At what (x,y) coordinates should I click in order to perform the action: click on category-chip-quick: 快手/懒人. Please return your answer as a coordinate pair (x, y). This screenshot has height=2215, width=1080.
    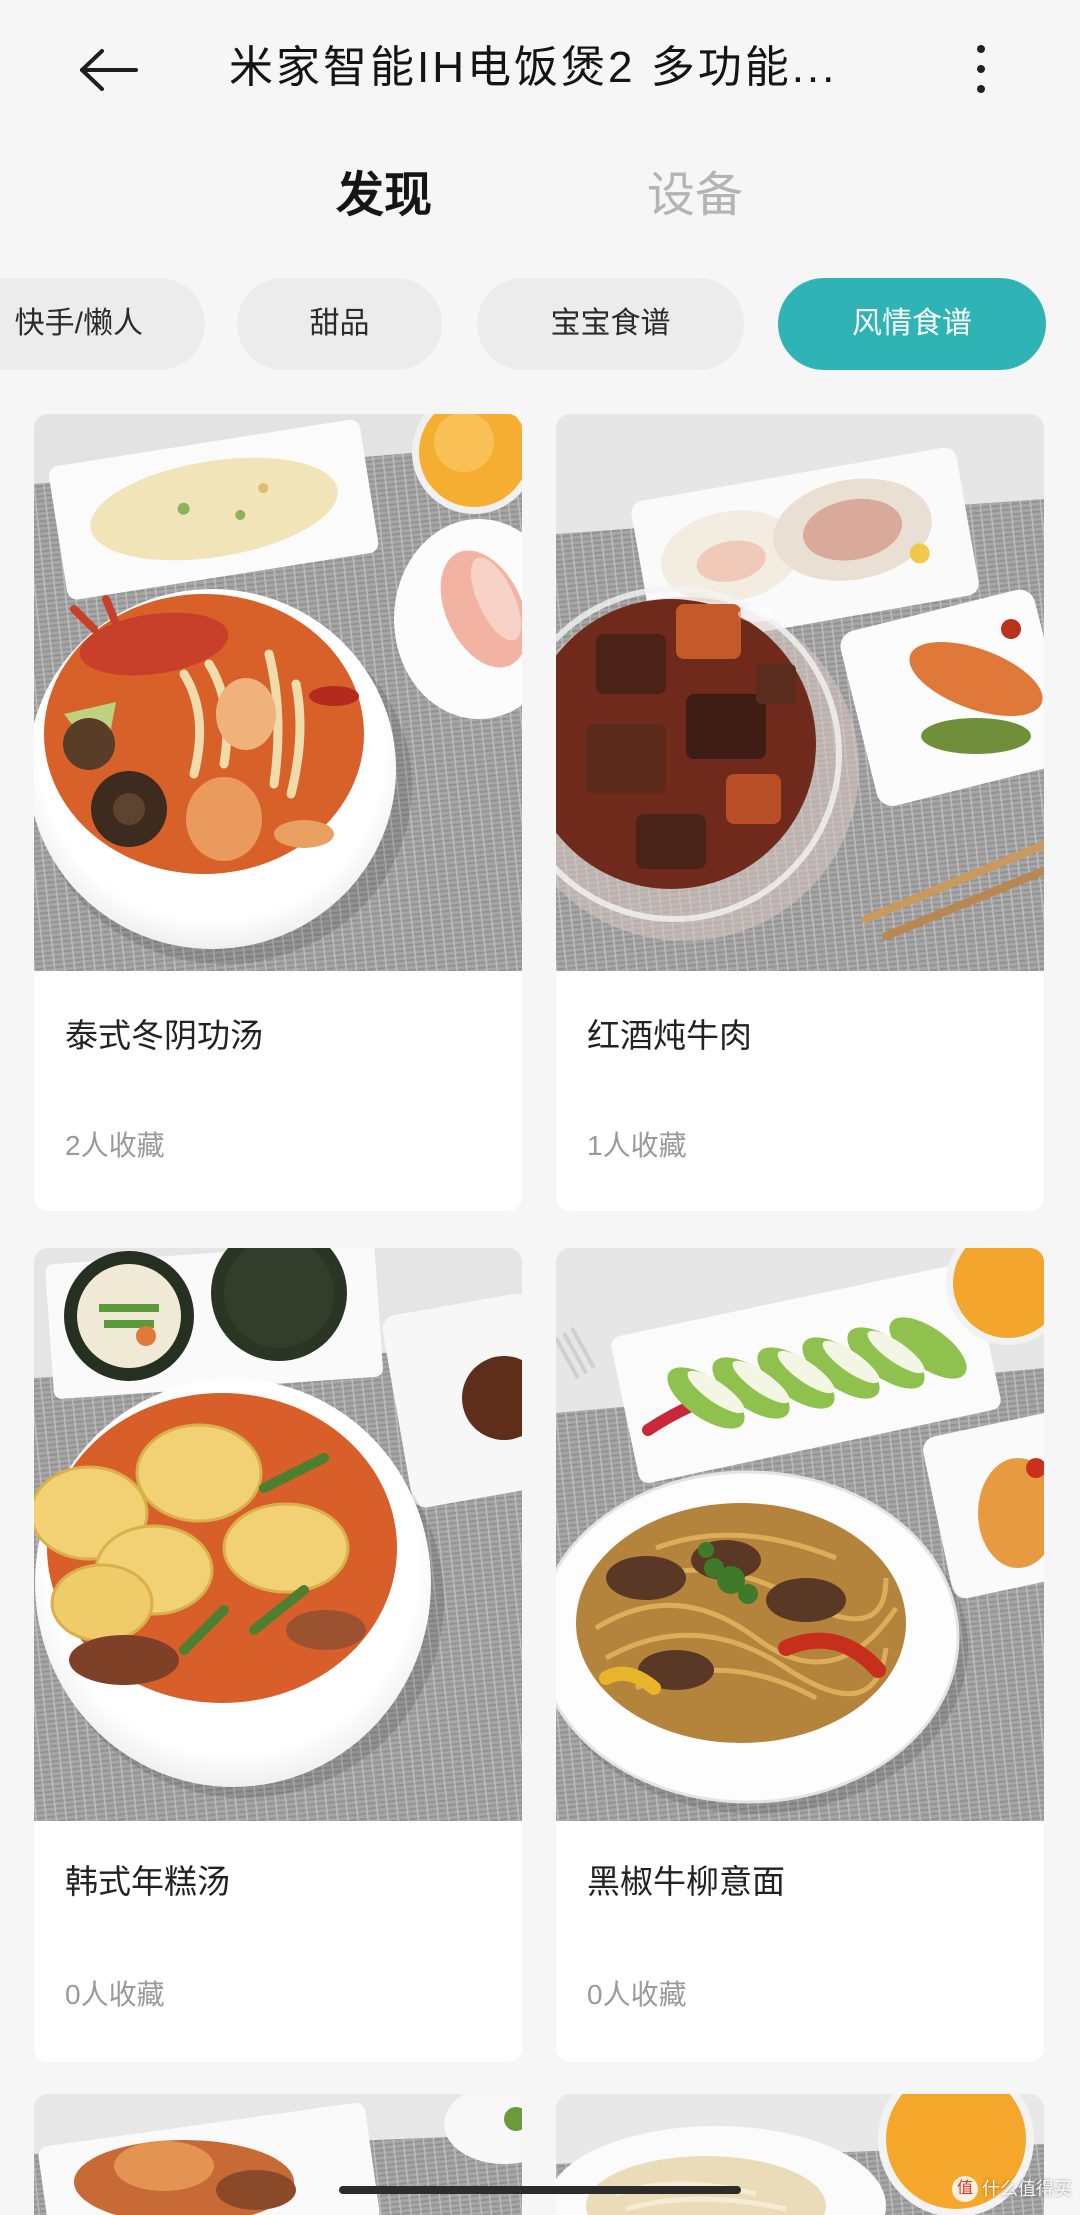
    Looking at the image, I should click on (102, 324).